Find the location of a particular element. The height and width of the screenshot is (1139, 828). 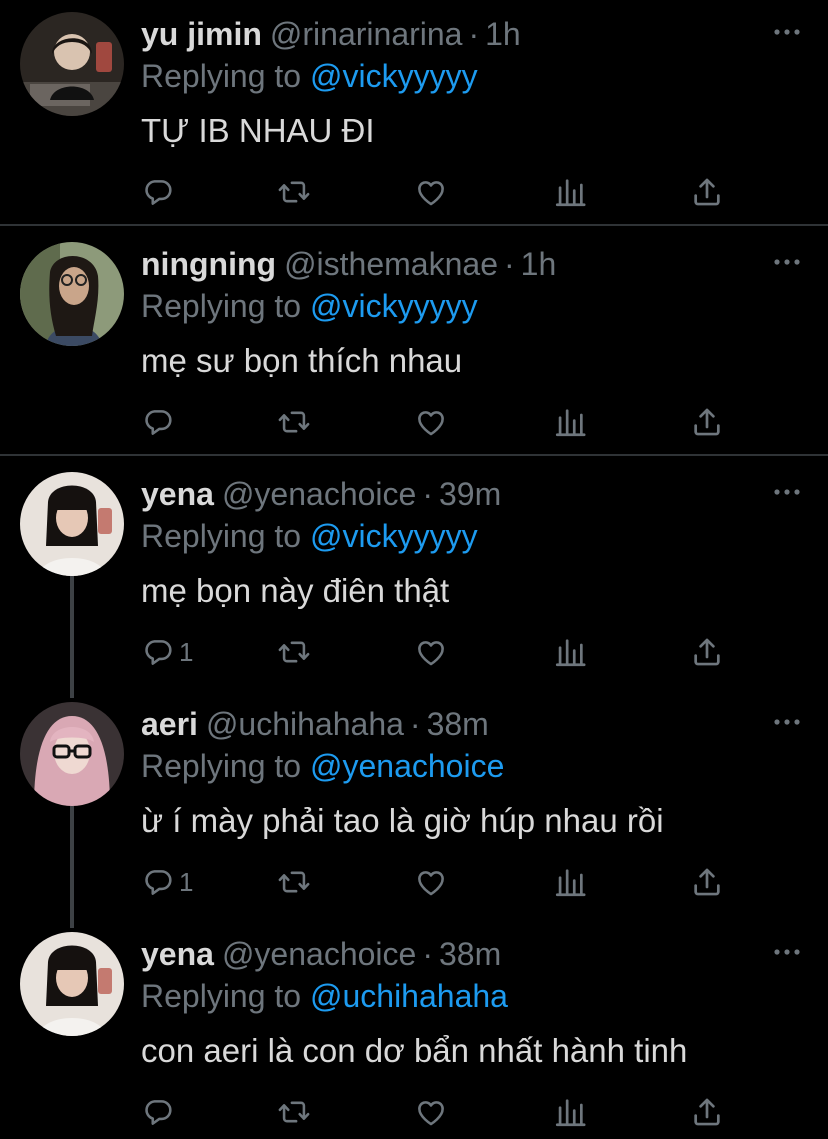

replying-to: Replying to @vickyyyyy is located at coordinates (309, 536).